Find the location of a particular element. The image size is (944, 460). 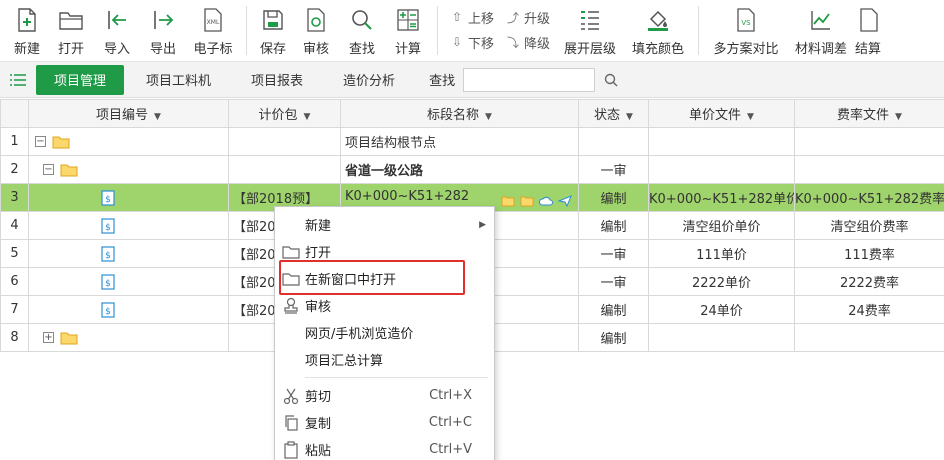

open-button: 打开 is located at coordinates (71, 31).